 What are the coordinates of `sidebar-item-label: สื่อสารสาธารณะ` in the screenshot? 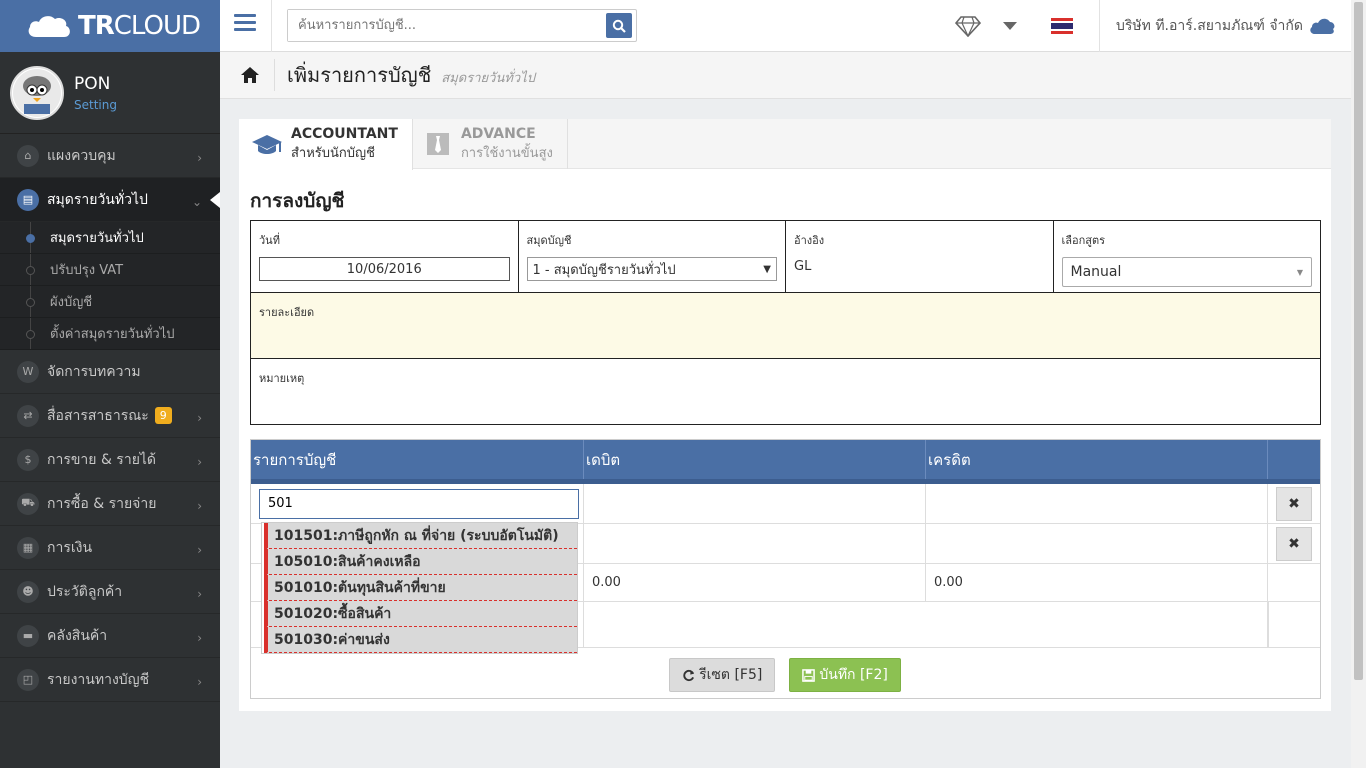 It's located at (98, 415).